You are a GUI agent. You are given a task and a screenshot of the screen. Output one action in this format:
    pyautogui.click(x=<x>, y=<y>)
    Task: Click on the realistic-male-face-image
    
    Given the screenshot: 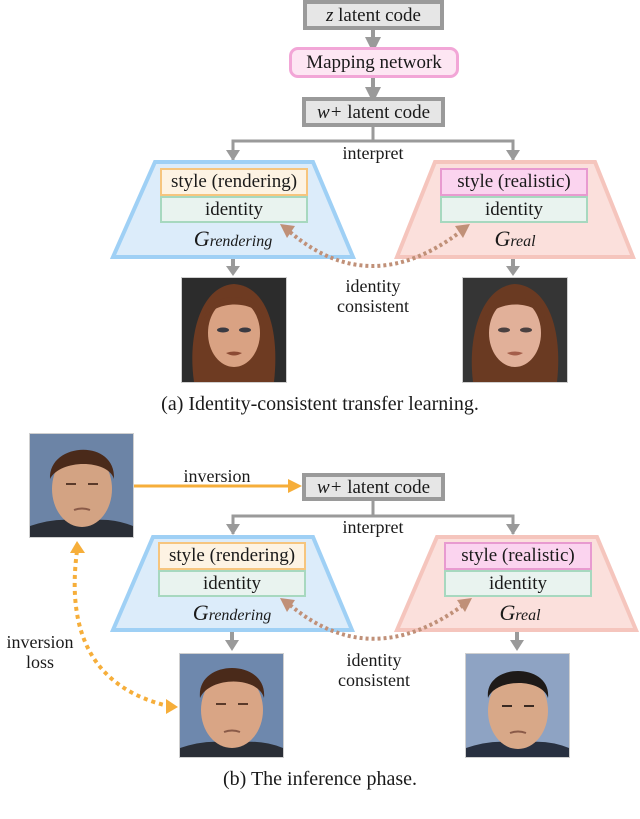 What is the action you would take?
    pyautogui.click(x=517, y=705)
    